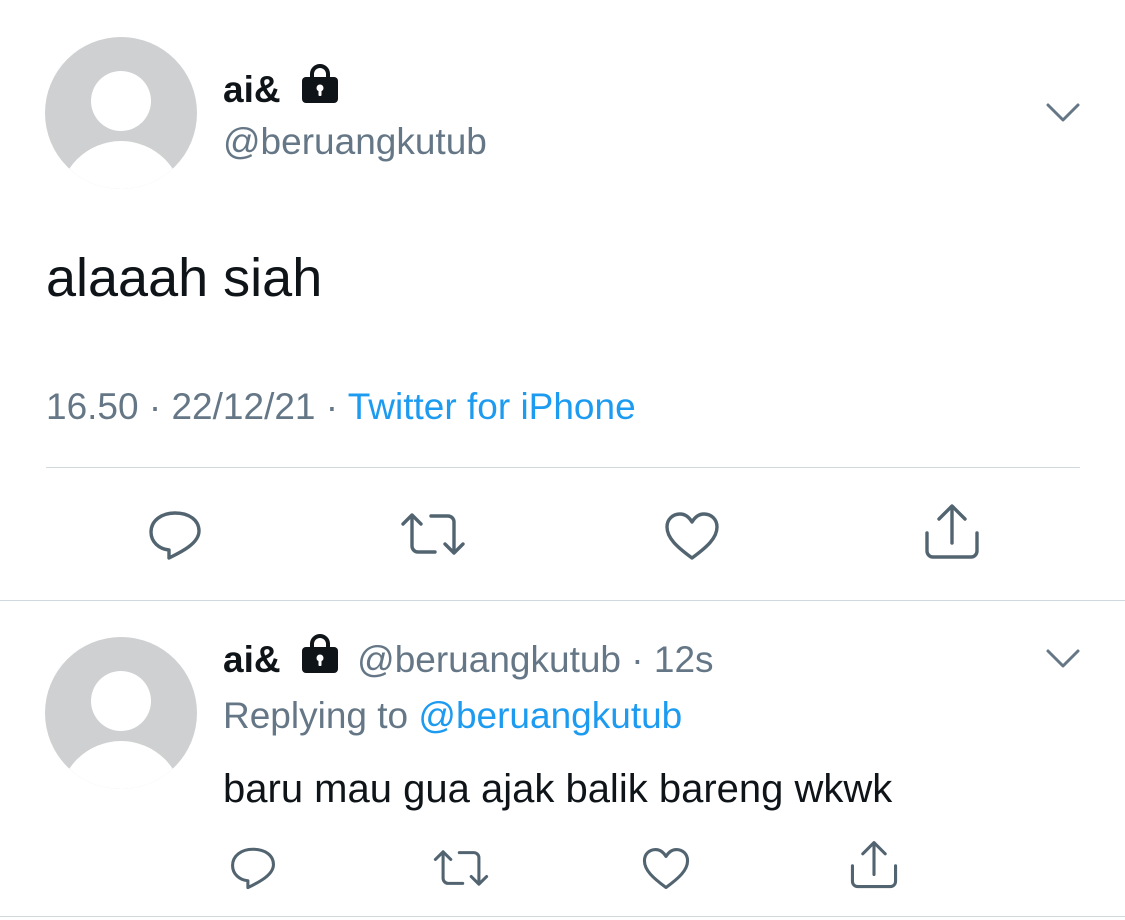 This screenshot has width=1125, height=920. I want to click on tweet-text: alaaah siah, so click(184, 278).